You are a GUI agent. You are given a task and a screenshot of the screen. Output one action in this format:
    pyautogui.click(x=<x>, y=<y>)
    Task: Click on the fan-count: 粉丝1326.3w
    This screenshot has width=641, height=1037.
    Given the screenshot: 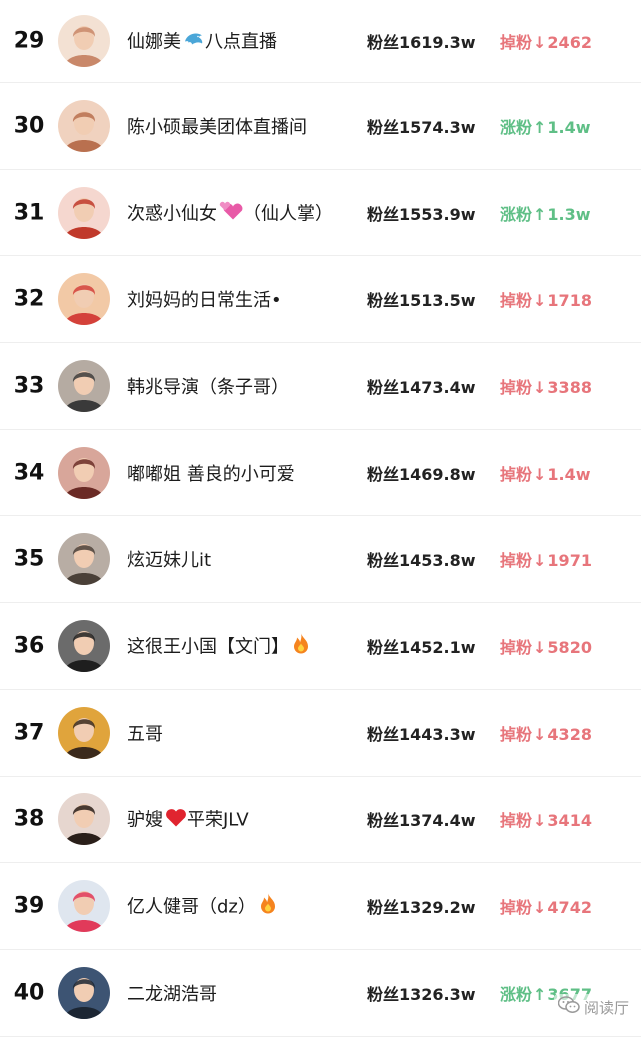 What is the action you would take?
    pyautogui.click(x=421, y=994)
    